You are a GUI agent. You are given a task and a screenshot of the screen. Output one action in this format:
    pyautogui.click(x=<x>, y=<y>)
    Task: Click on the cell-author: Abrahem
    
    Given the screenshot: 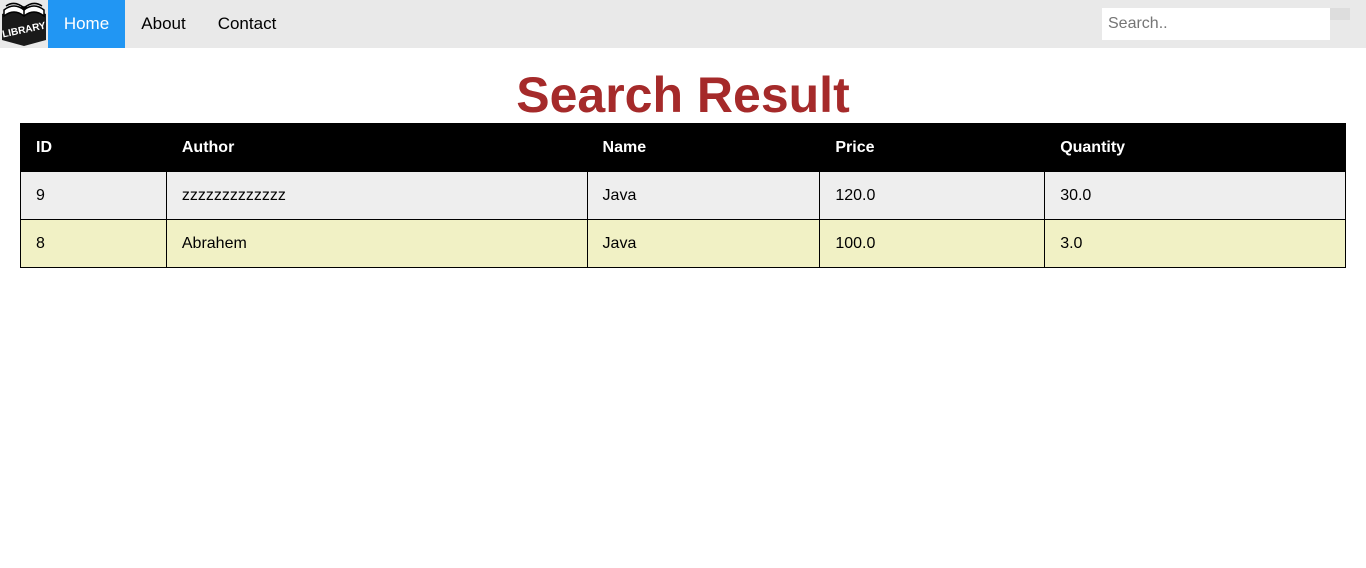 What is the action you would take?
    pyautogui.click(x=376, y=243)
    